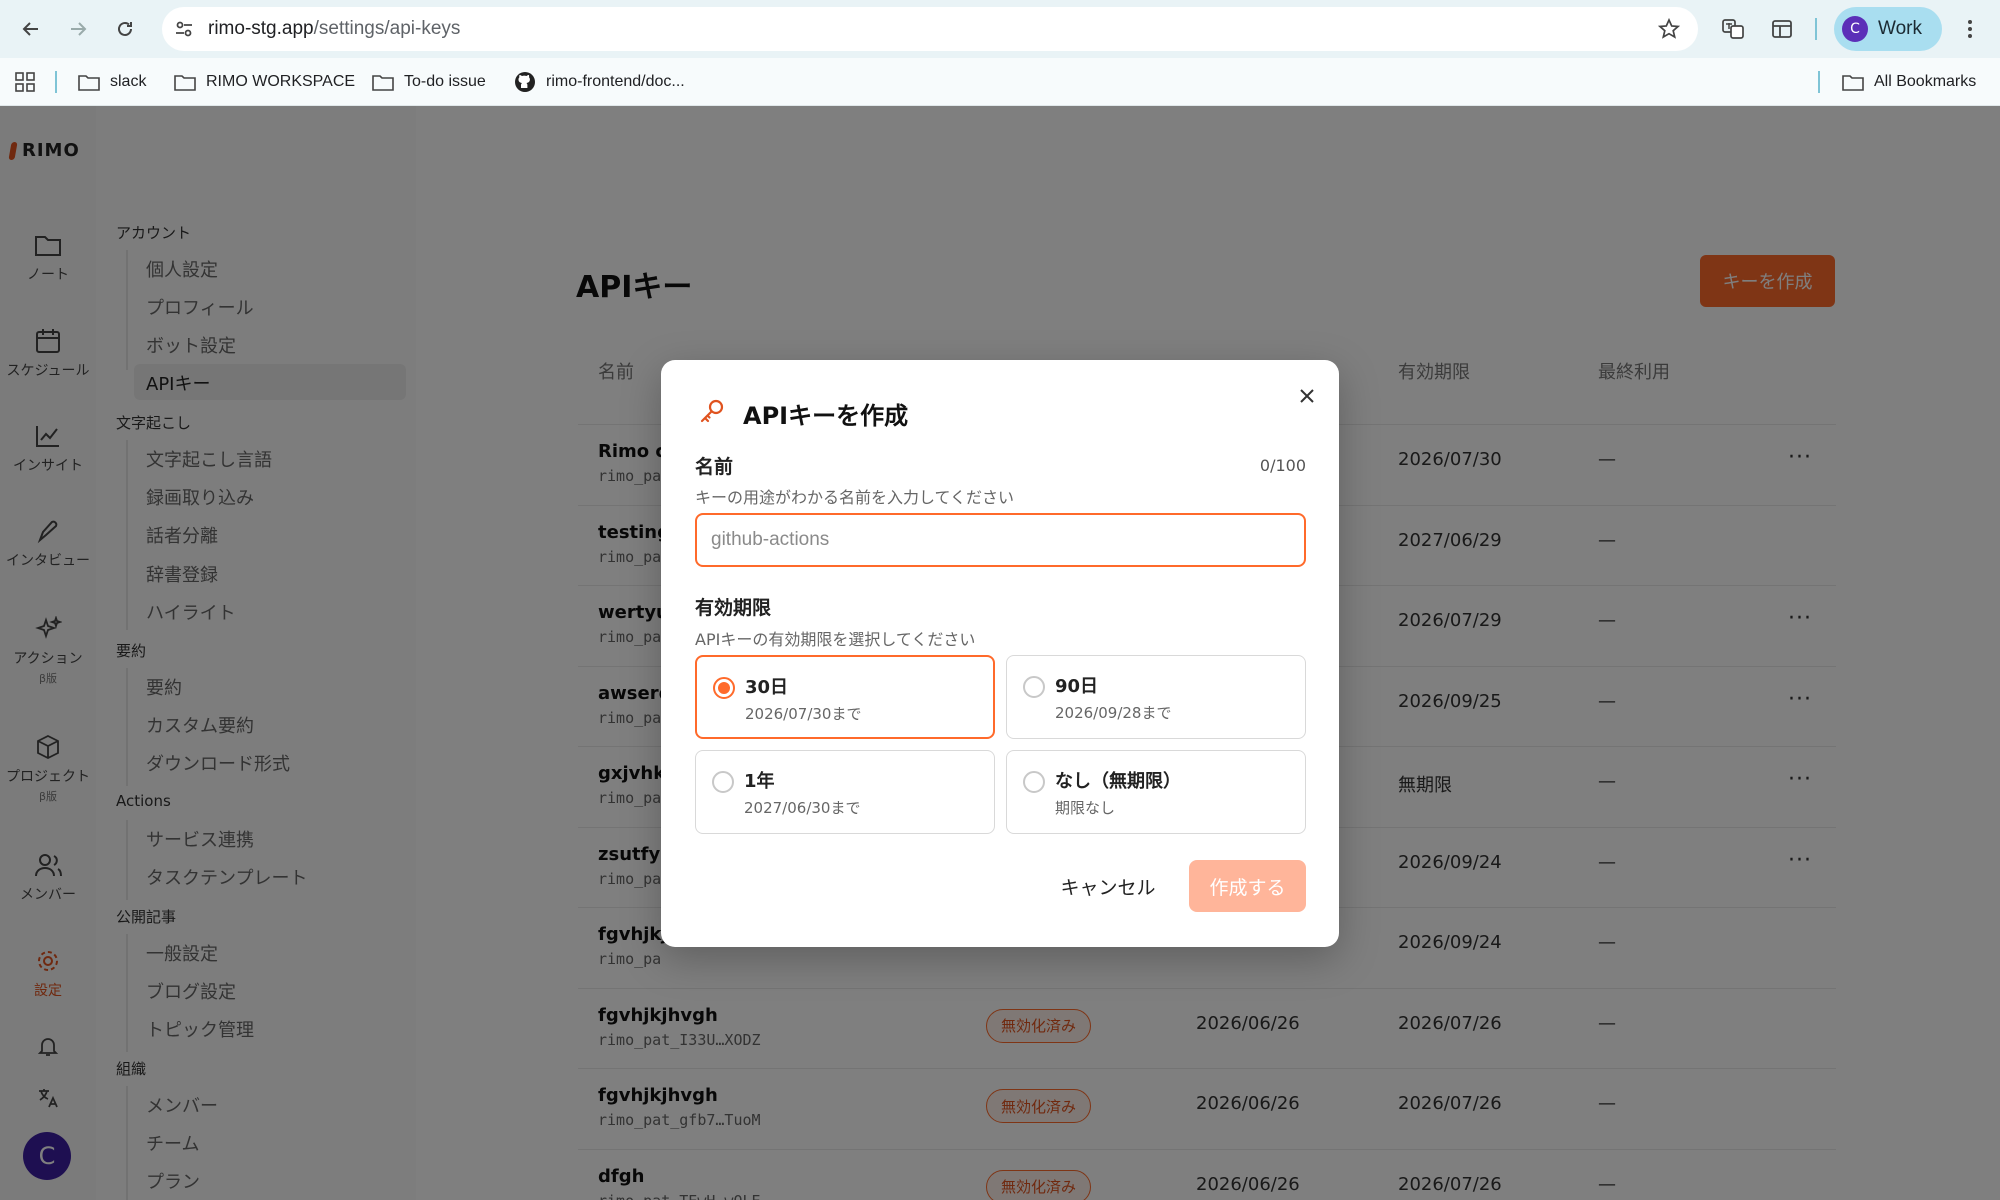 The image size is (2000, 1200). What do you see at coordinates (714, 467) in the screenshot?
I see `name-label: 名前` at bounding box center [714, 467].